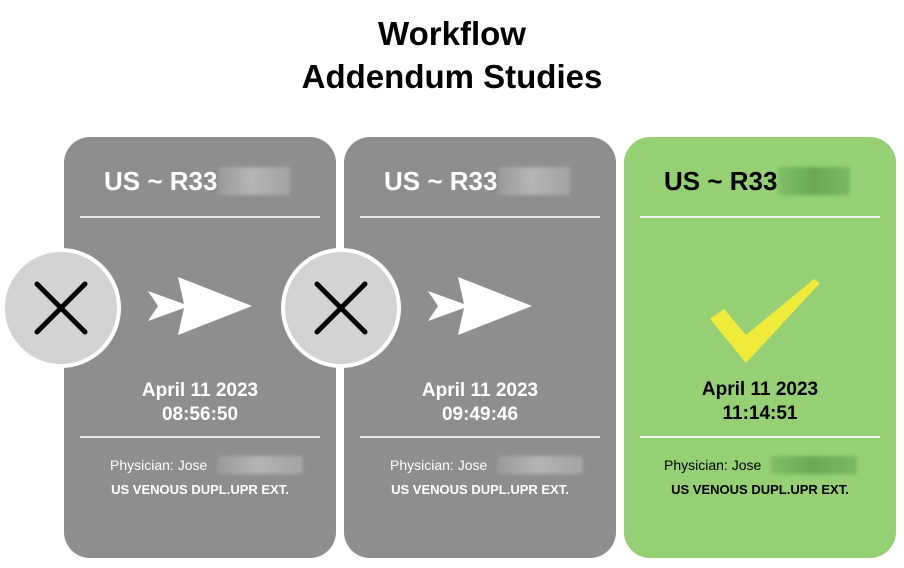  Describe the element at coordinates (480, 414) in the screenshot. I see `study-time: 09:49:46` at that location.